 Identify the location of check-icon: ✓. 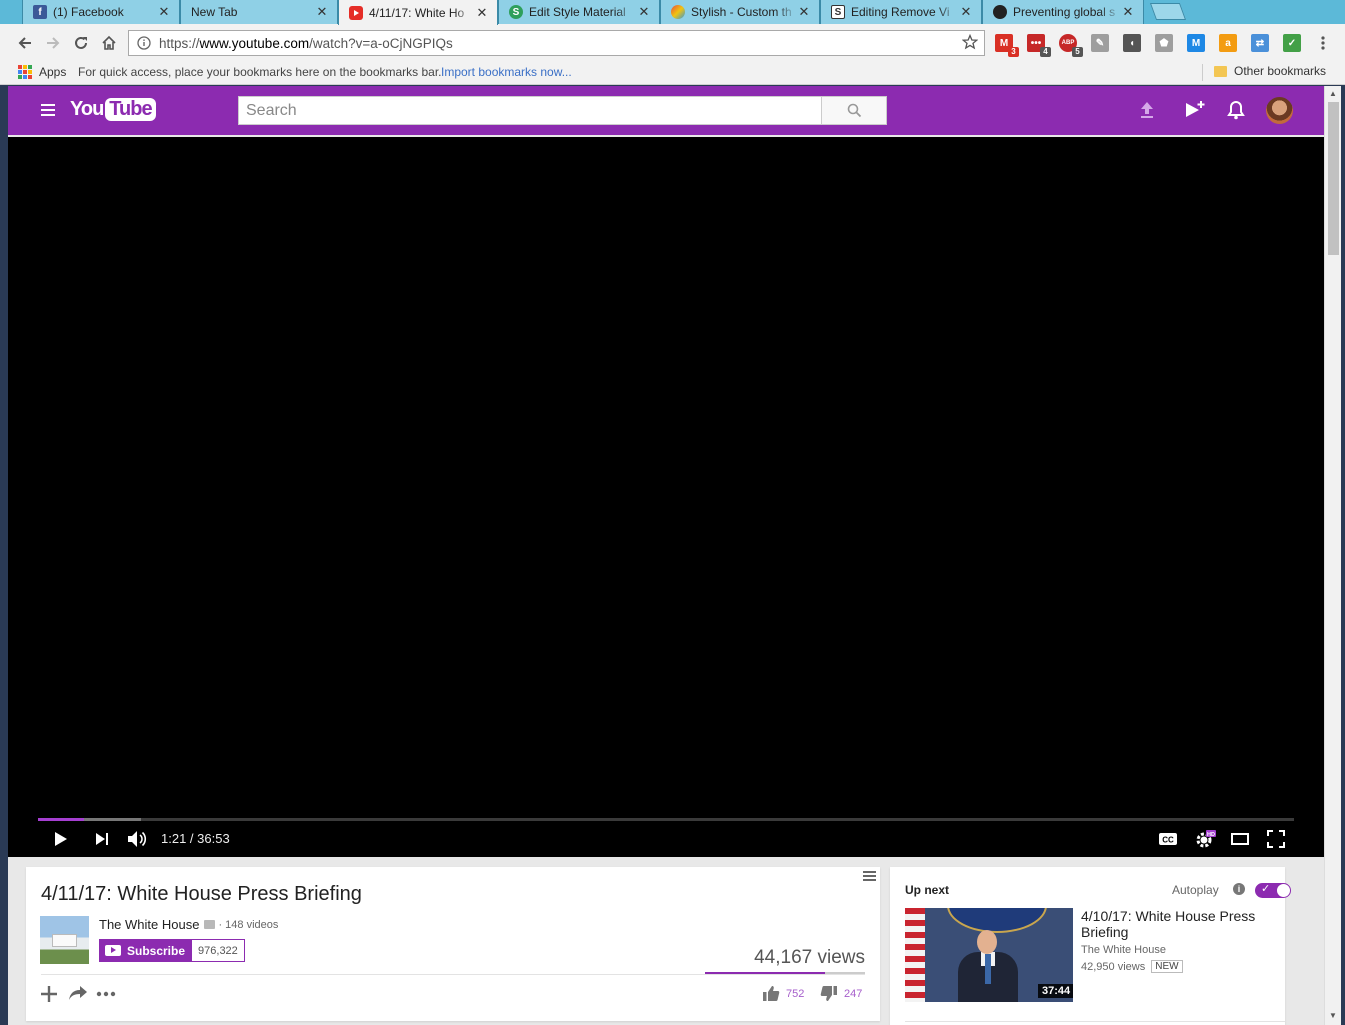
(1266, 889).